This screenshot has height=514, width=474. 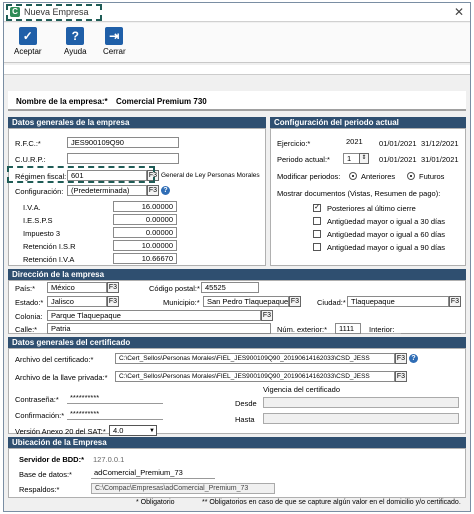 What do you see at coordinates (181, 302) in the screenshot?
I see `municipio-label: Municipio:*` at bounding box center [181, 302].